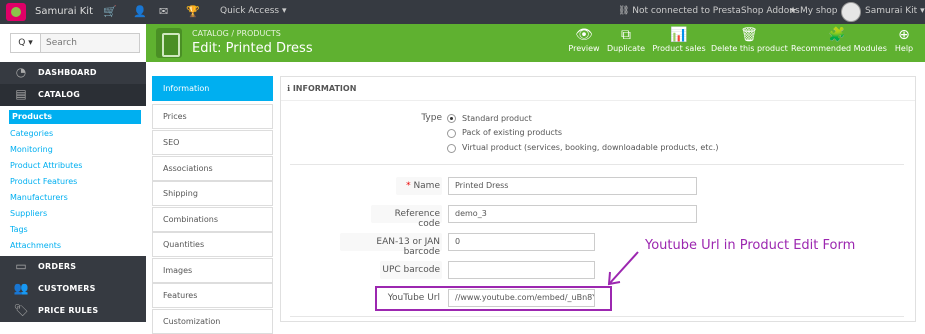 The width and height of the screenshot is (925, 334). I want to click on trash-icon: 🗑, so click(749, 35).